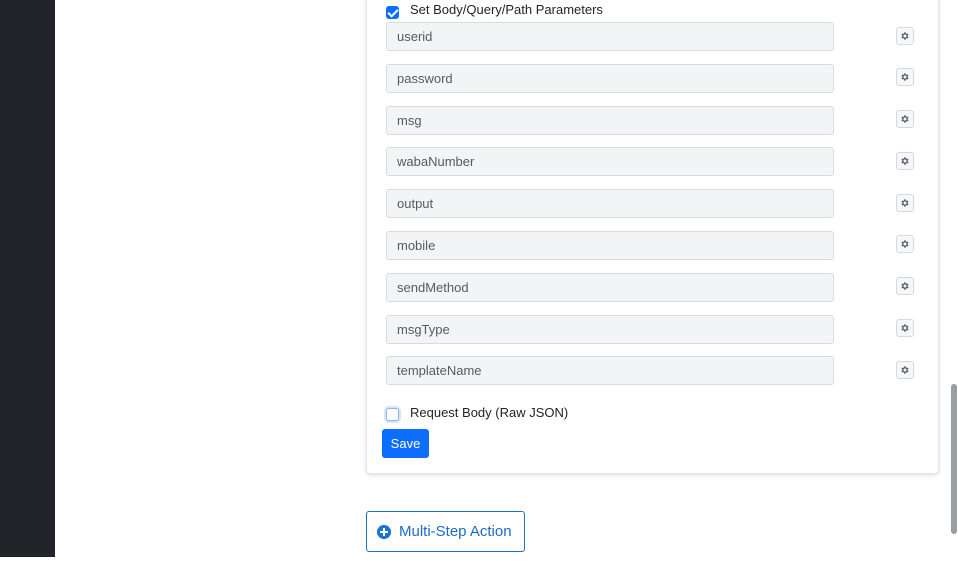 The image size is (958, 561). Describe the element at coordinates (610, 203) in the screenshot. I see `param-field-output` at that location.